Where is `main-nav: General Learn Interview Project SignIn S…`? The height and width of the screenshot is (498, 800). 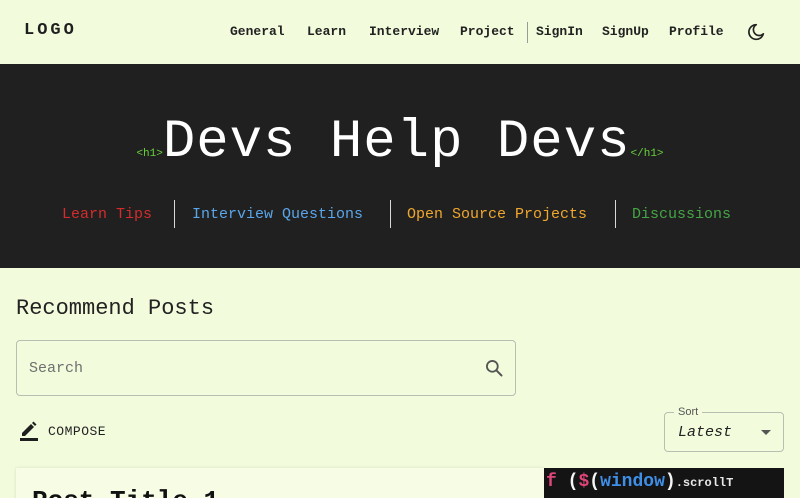 main-nav: General Learn Interview Project SignIn S… is located at coordinates (400, 32).